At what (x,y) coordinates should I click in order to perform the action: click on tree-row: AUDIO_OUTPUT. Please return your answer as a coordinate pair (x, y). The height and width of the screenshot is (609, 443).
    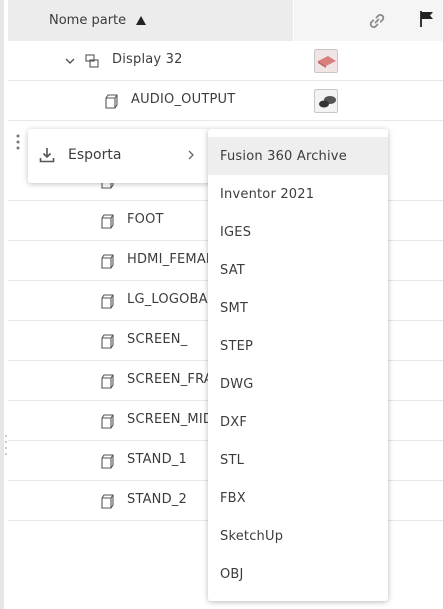
    Looking at the image, I should click on (225, 101).